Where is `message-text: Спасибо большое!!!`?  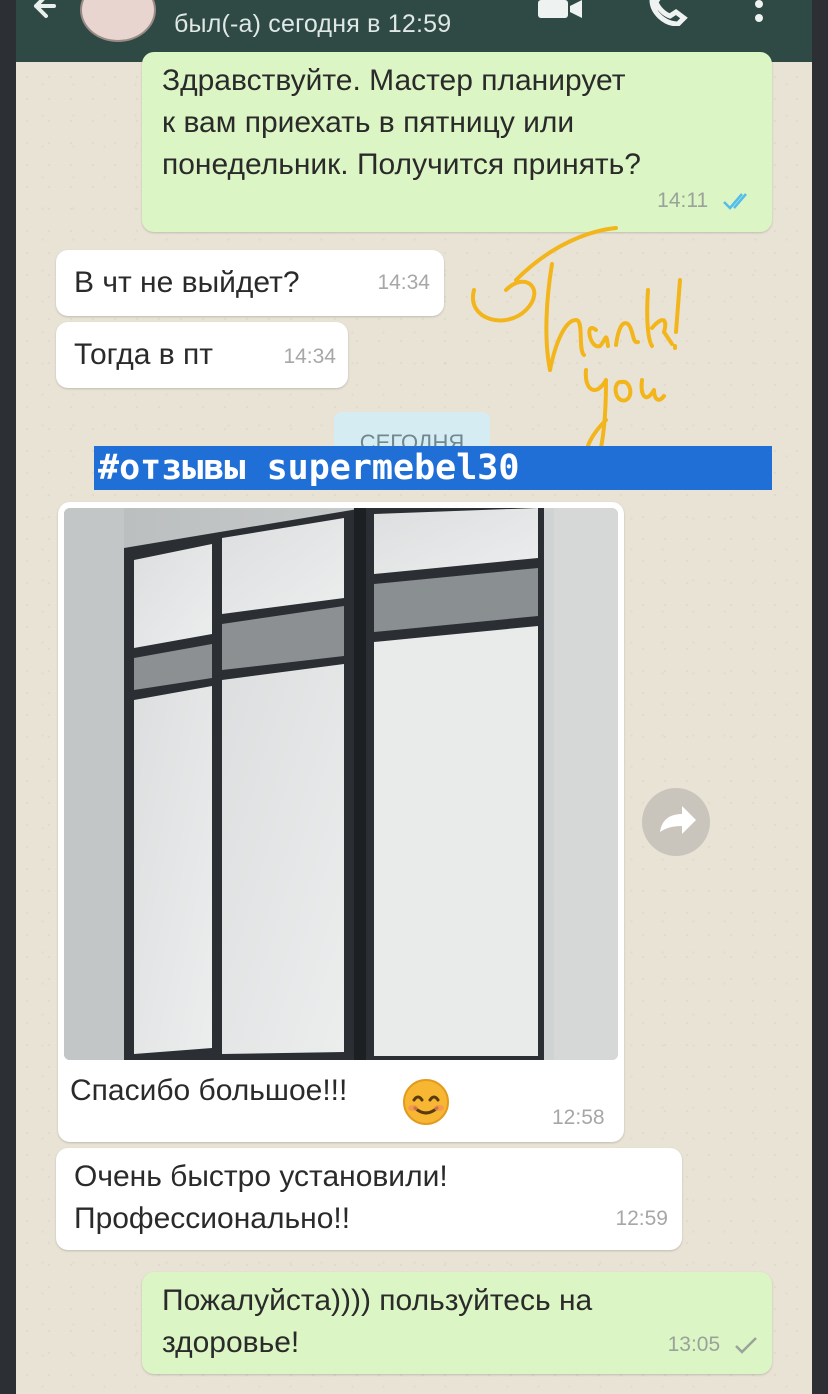
message-text: Спасибо большое!!! is located at coordinates (209, 1090).